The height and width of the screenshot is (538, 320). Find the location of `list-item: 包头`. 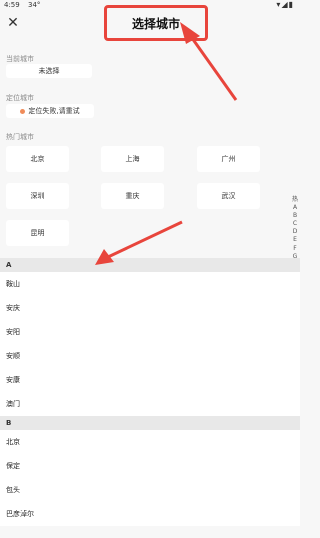

list-item: 包头 is located at coordinates (150, 490).